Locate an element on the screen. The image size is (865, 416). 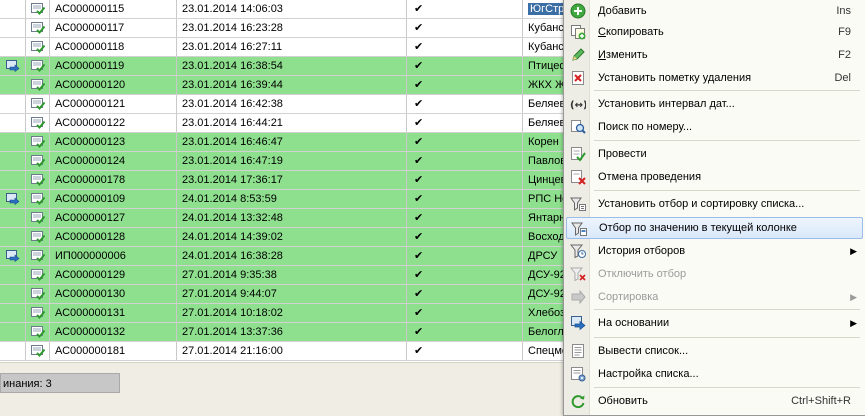
counterparty-name: Павлов is located at coordinates (547, 161).